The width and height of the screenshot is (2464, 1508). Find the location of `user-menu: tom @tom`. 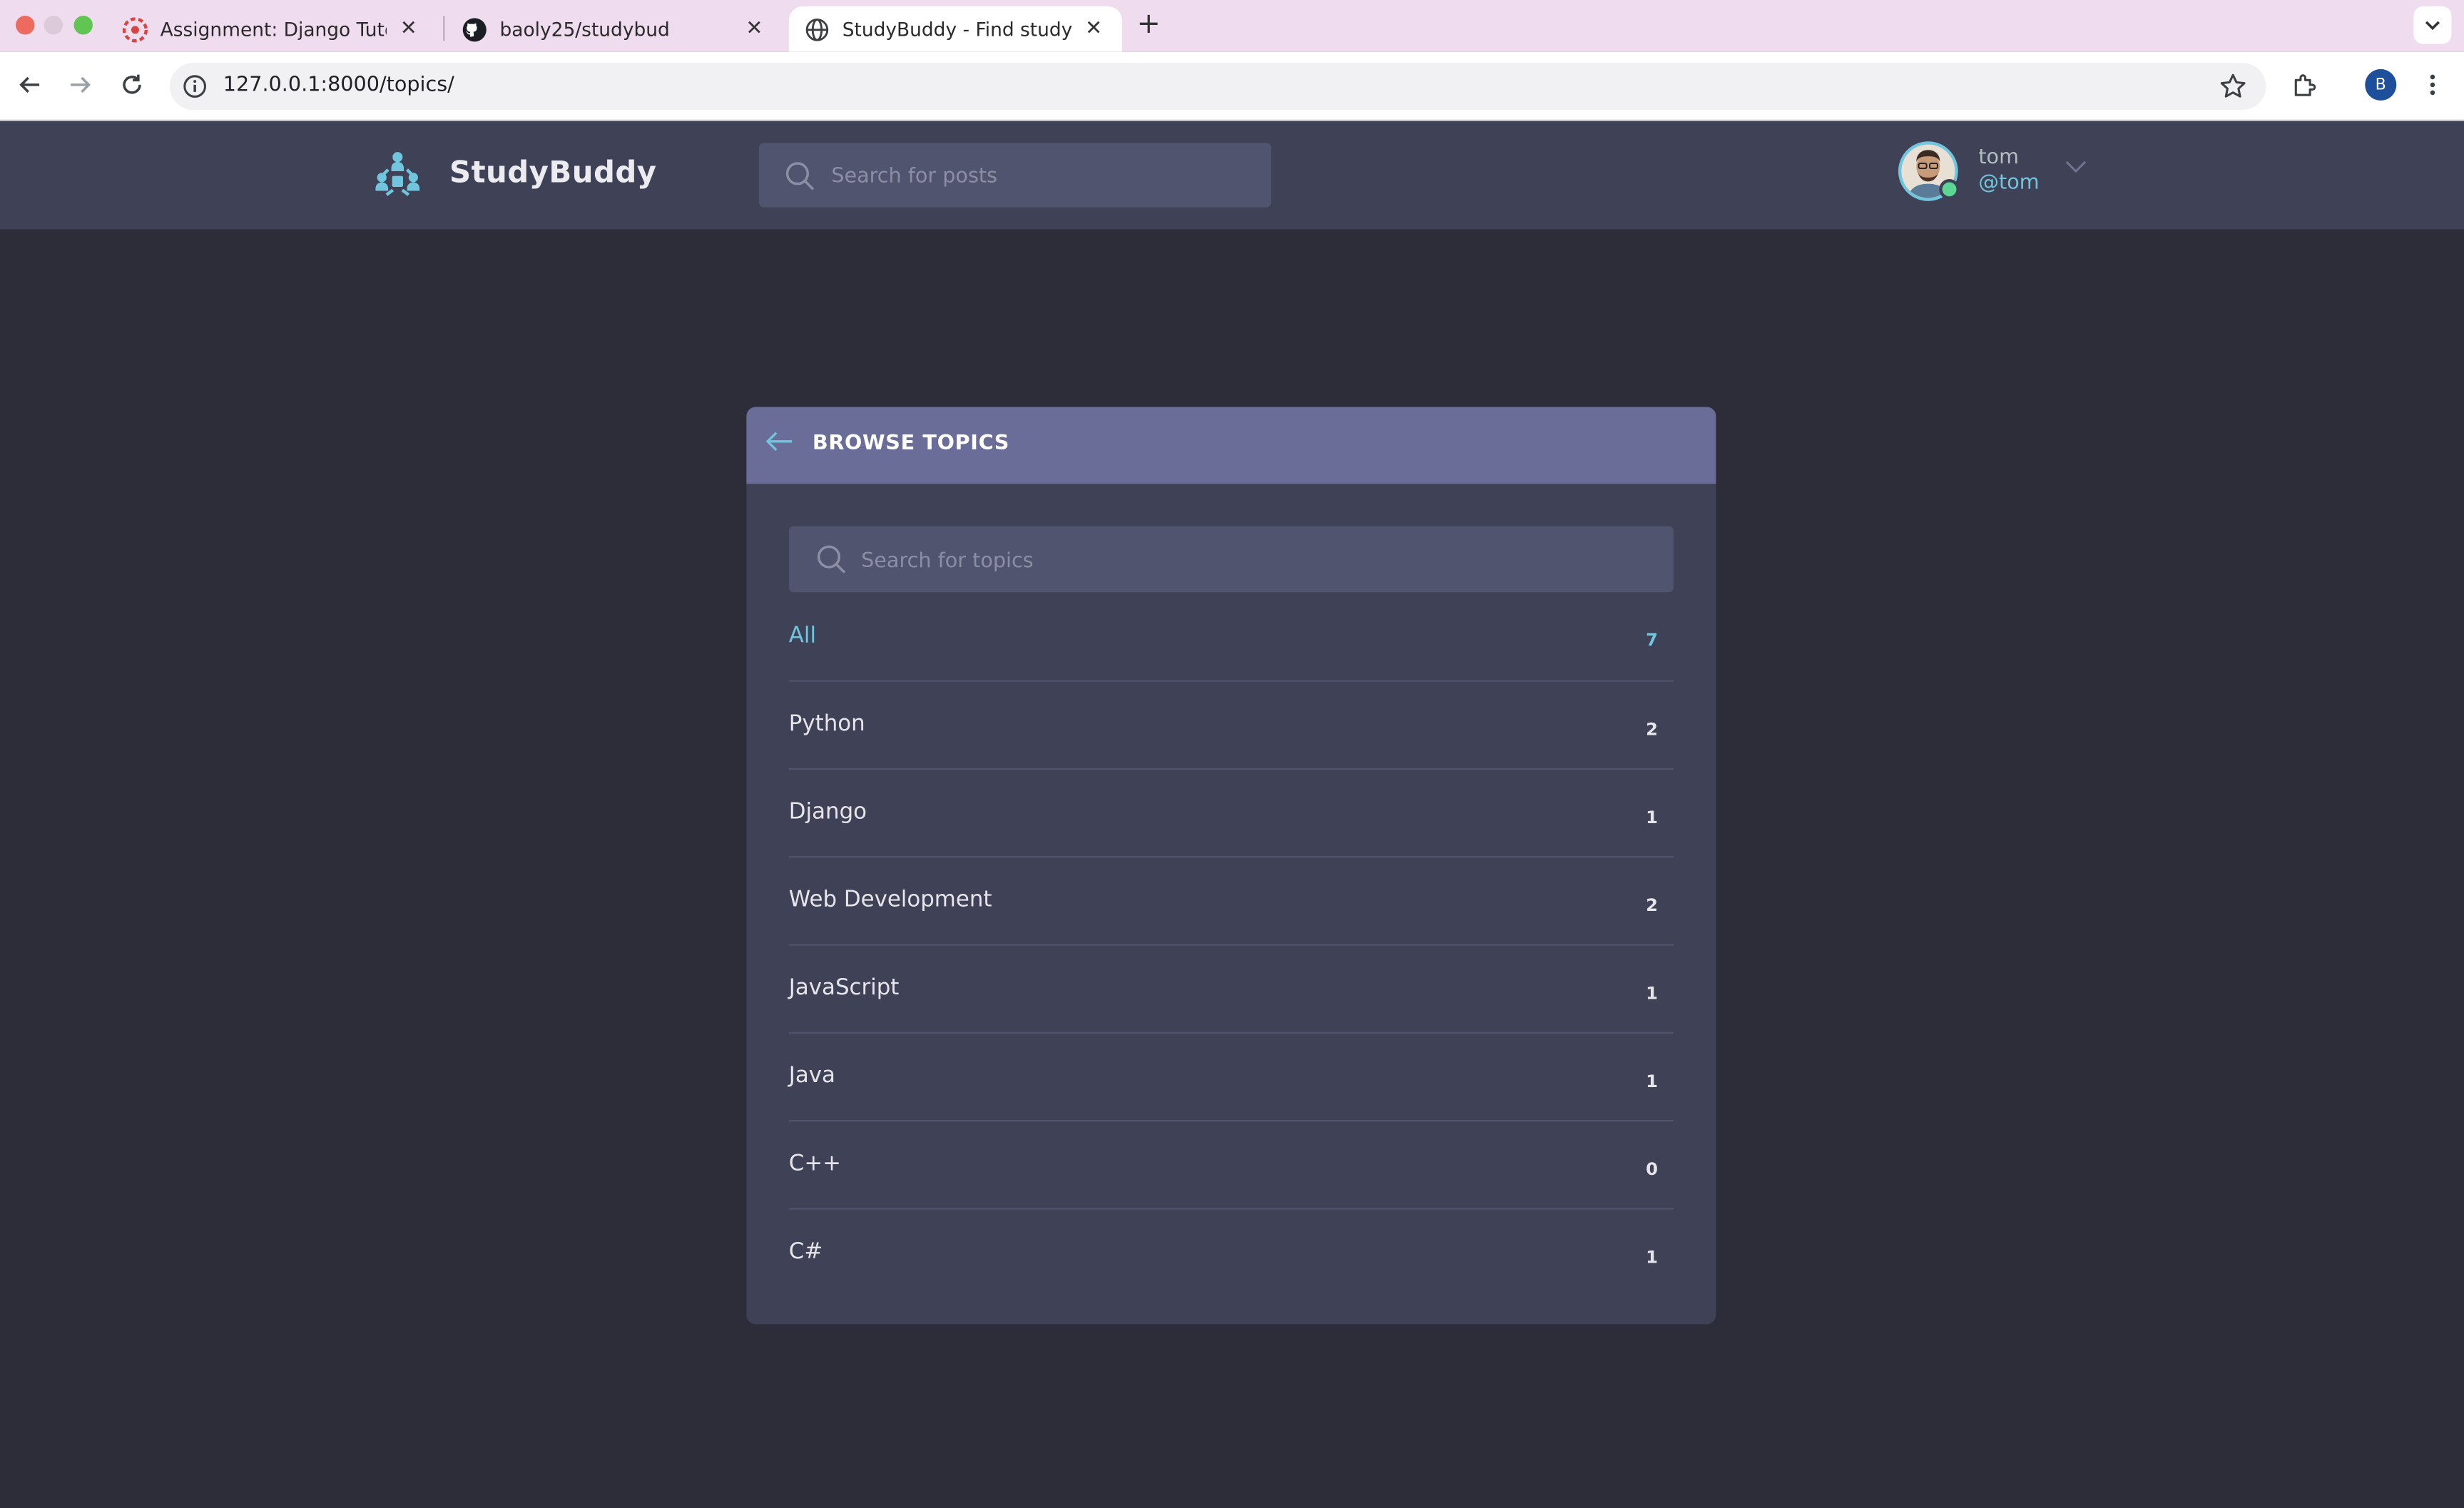

user-menu: tom @tom is located at coordinates (2000, 172).